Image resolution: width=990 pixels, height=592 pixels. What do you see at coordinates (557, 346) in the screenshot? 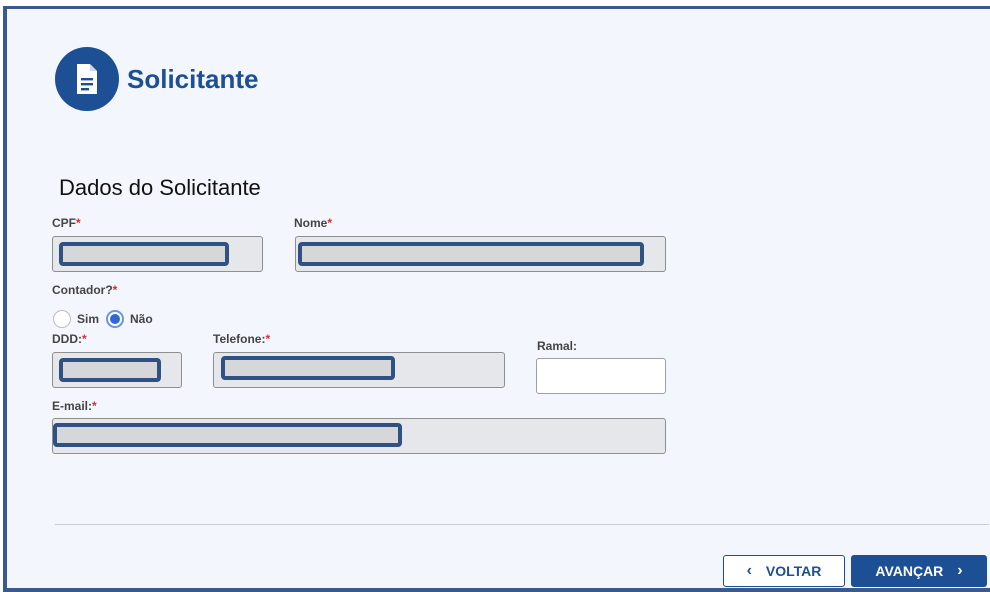
I see `ramal-label: Ramal:` at bounding box center [557, 346].